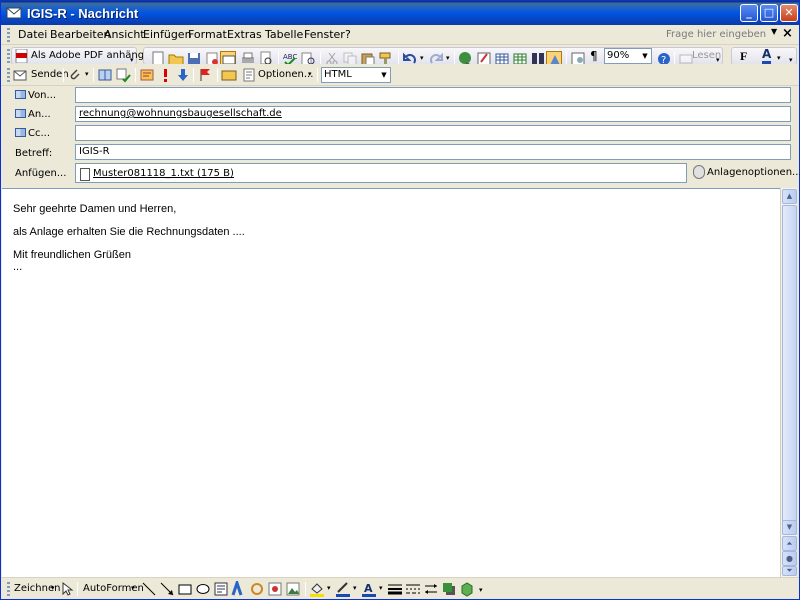 This screenshot has height=600, width=800. What do you see at coordinates (239, 587) in the screenshot?
I see `wordart-icon` at bounding box center [239, 587].